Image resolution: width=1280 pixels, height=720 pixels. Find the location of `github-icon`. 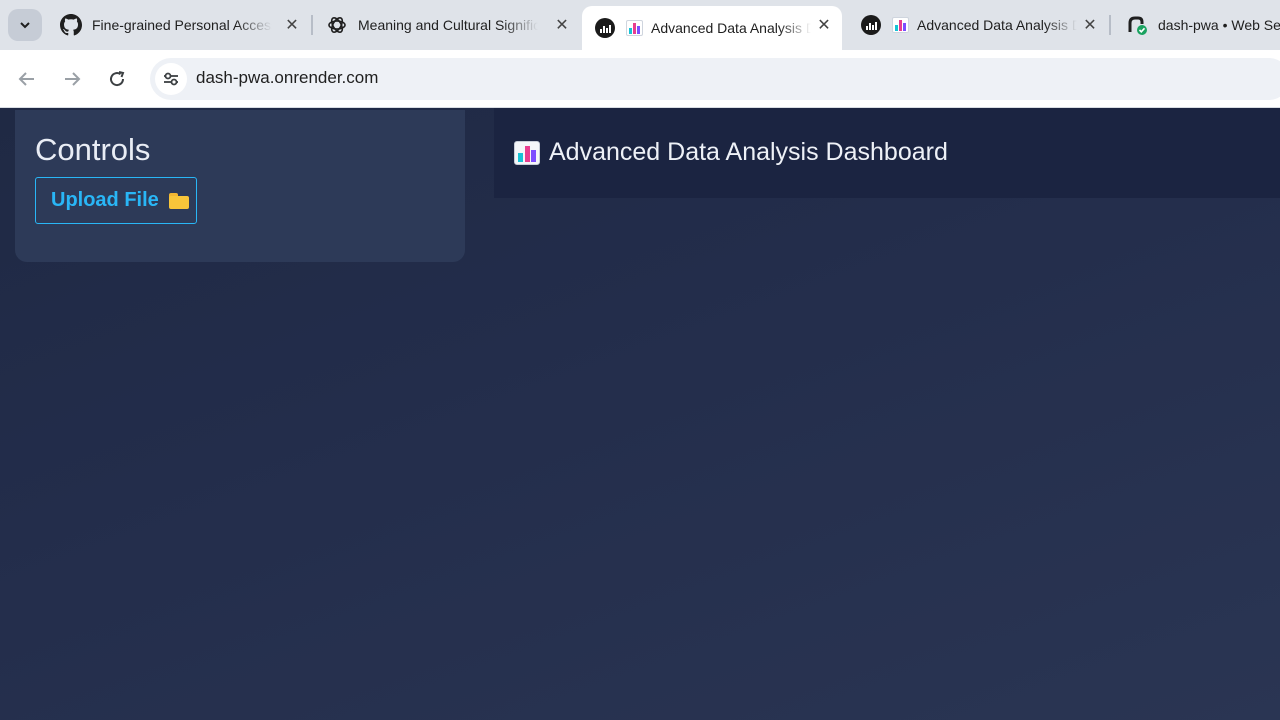

github-icon is located at coordinates (71, 25).